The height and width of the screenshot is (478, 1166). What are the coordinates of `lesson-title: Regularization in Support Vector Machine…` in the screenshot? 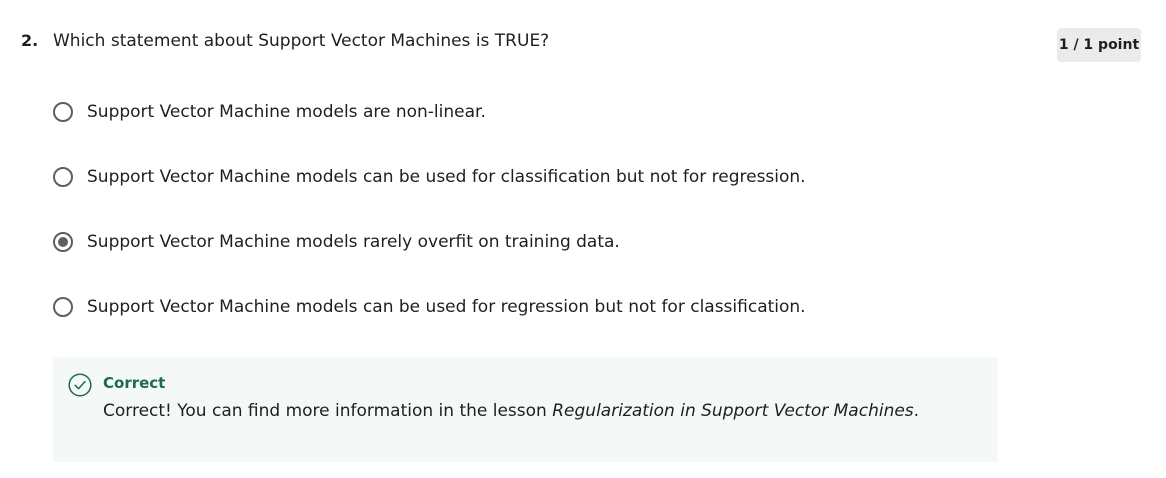 It's located at (733, 411).